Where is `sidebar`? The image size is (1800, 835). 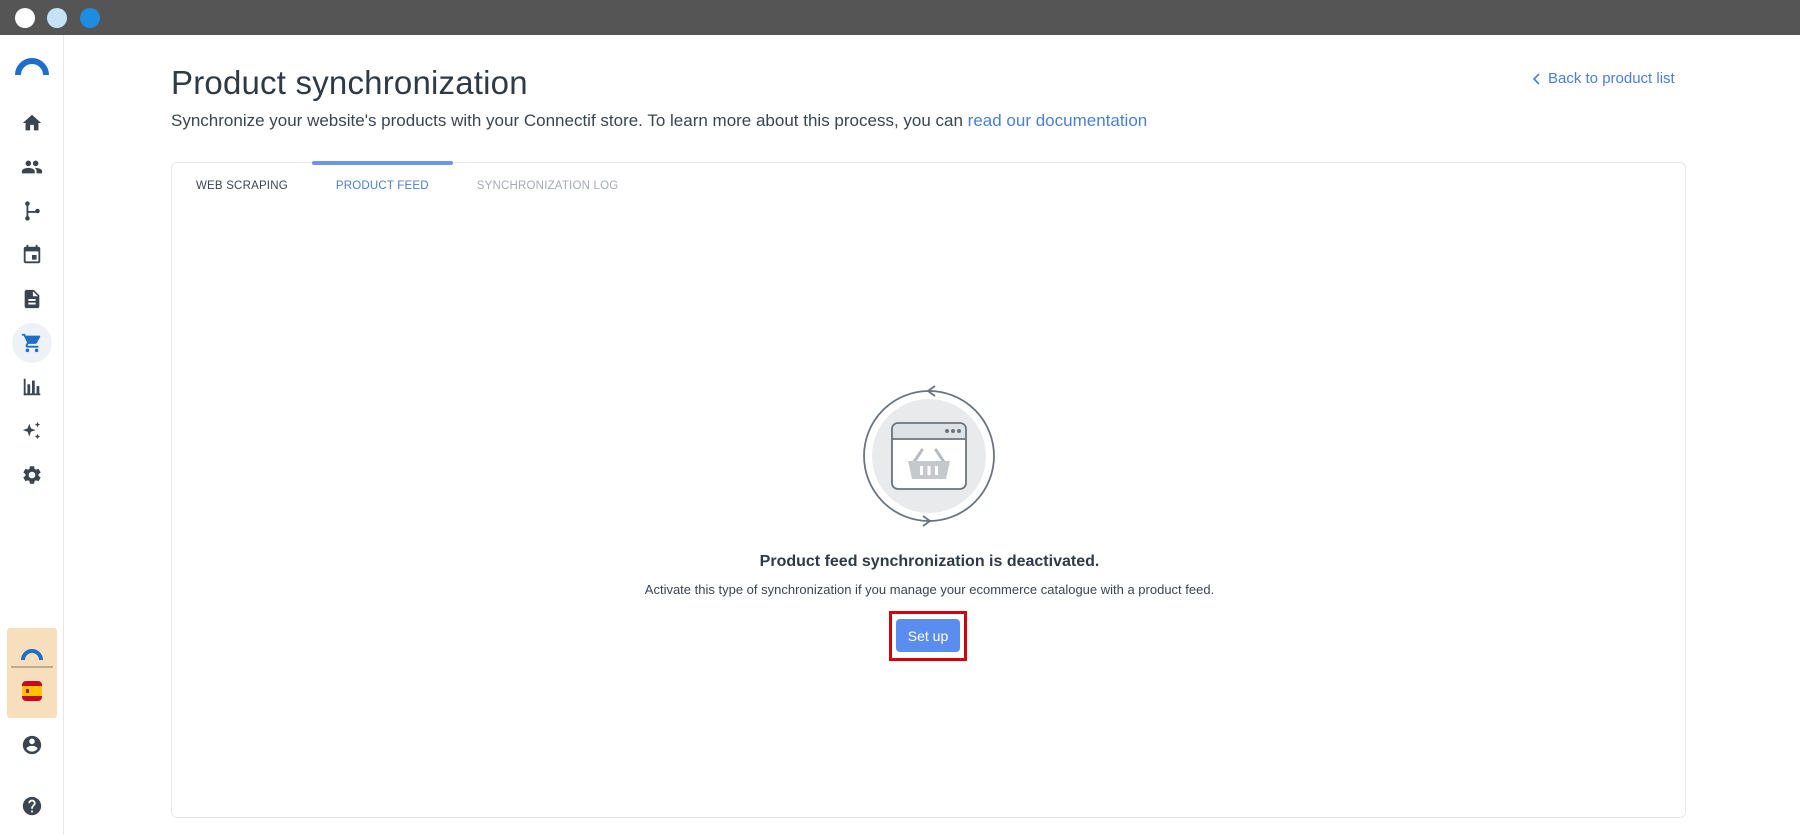
sidebar is located at coordinates (32, 435).